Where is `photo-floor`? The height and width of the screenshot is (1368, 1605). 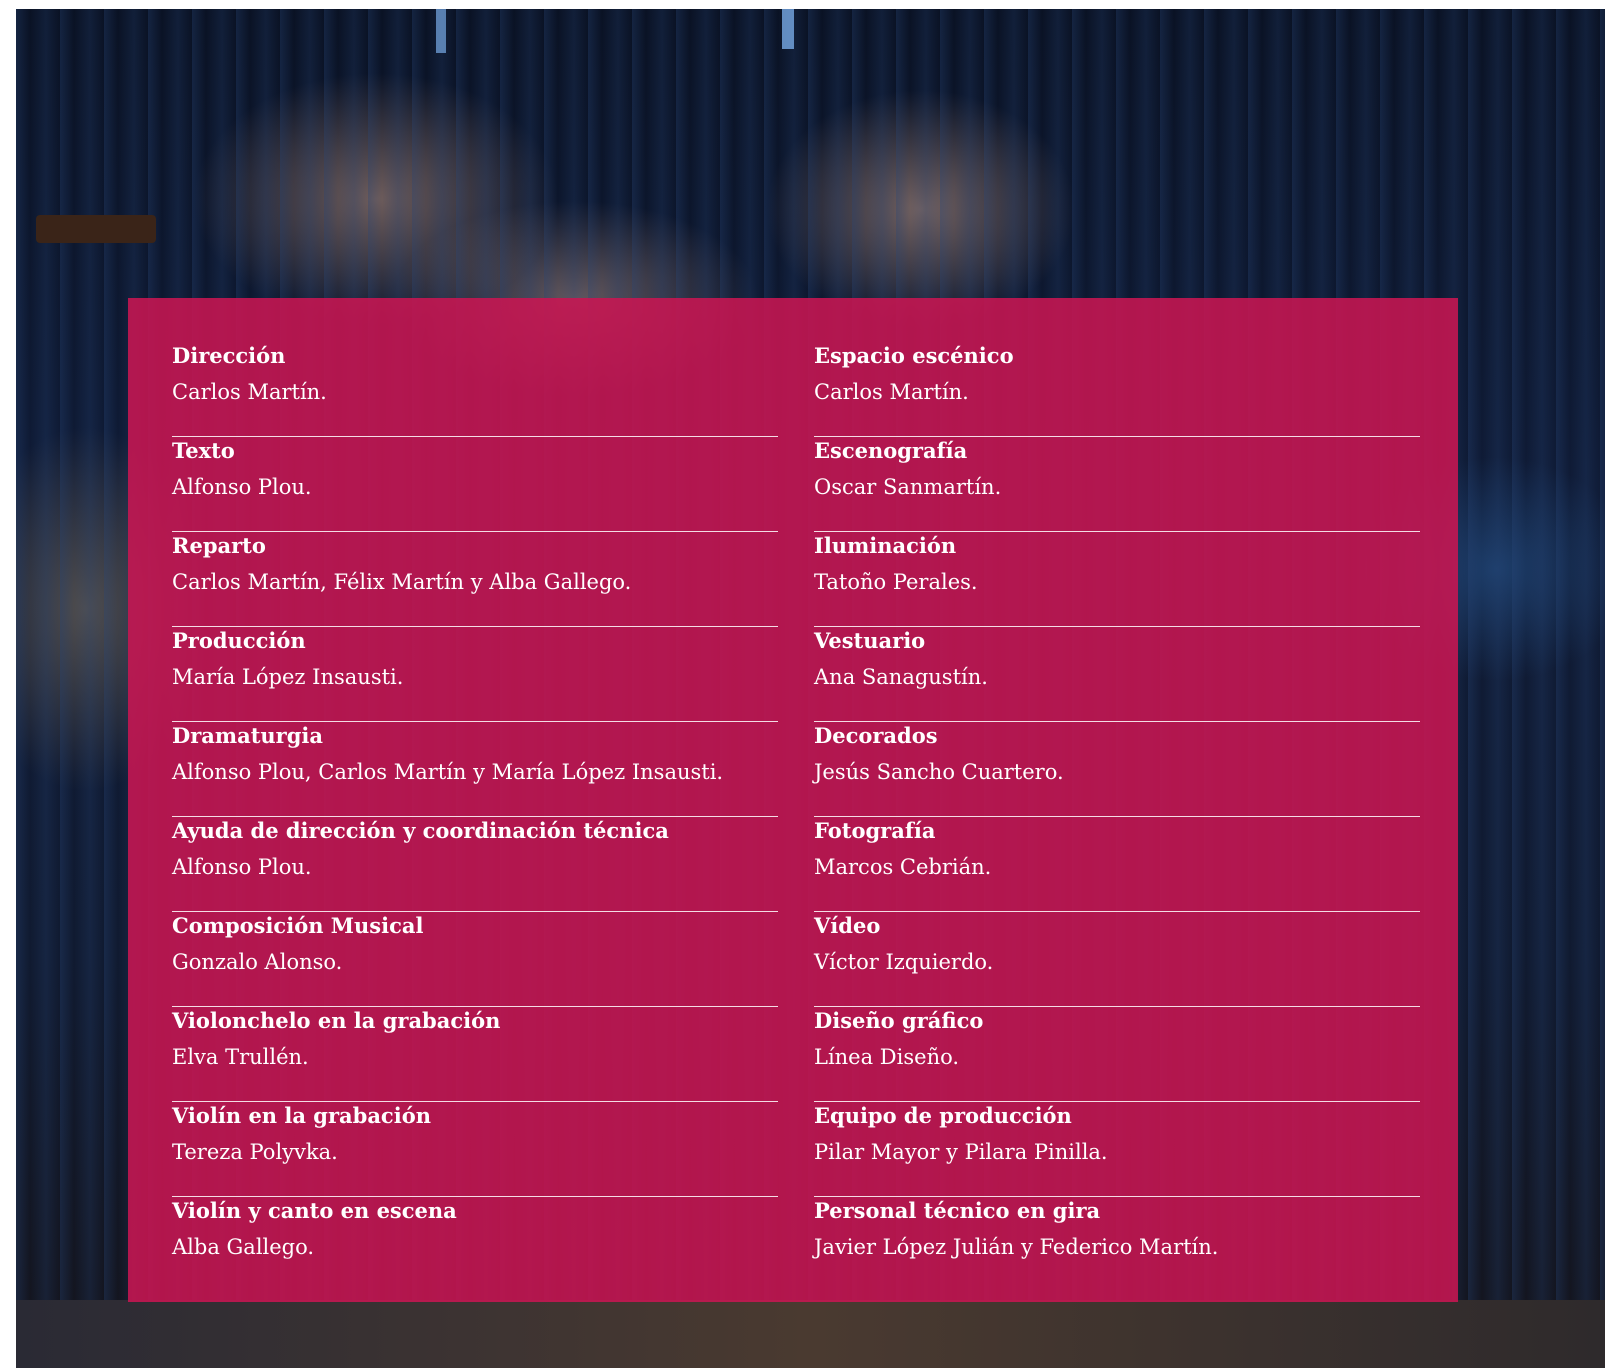 photo-floor is located at coordinates (810, 1334).